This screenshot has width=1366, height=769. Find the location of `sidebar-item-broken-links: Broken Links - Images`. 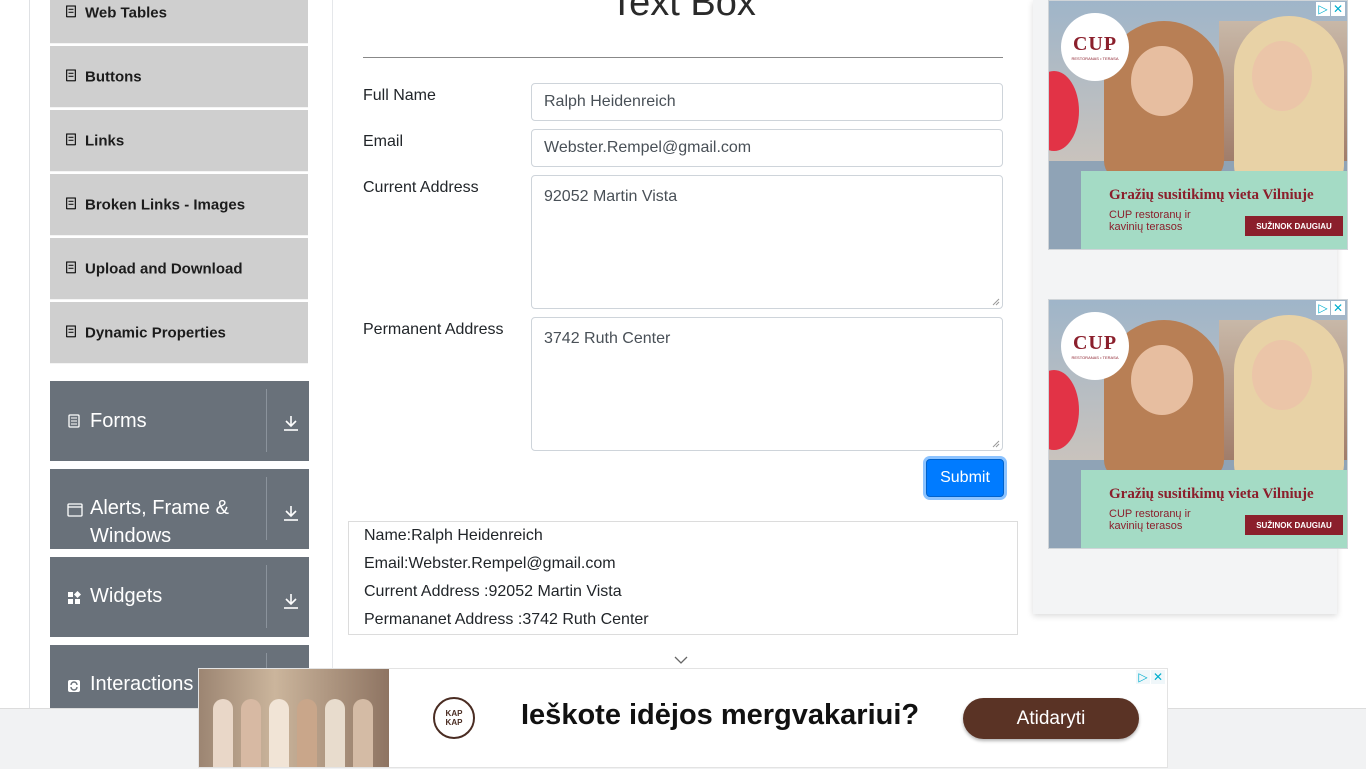

sidebar-item-broken-links: Broken Links - Images is located at coordinates (179, 205).